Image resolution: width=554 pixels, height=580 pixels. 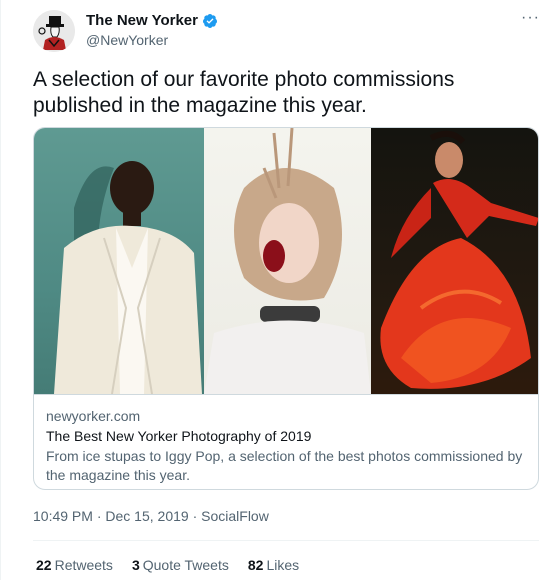 What do you see at coordinates (135, 565) in the screenshot?
I see `quote-tweets-count: 3` at bounding box center [135, 565].